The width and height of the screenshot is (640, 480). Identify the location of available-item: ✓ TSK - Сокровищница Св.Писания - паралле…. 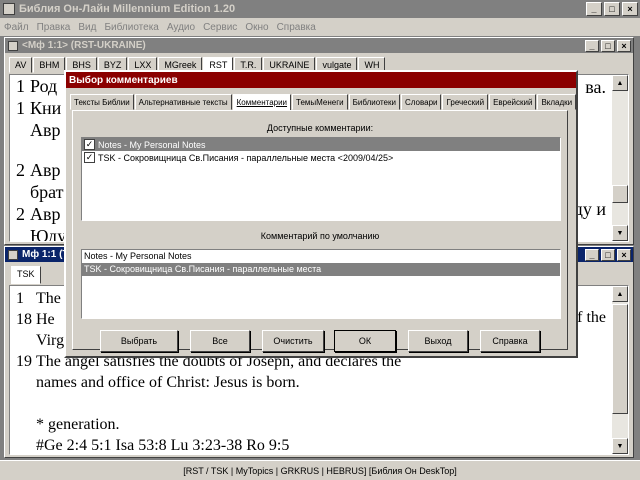
(321, 157).